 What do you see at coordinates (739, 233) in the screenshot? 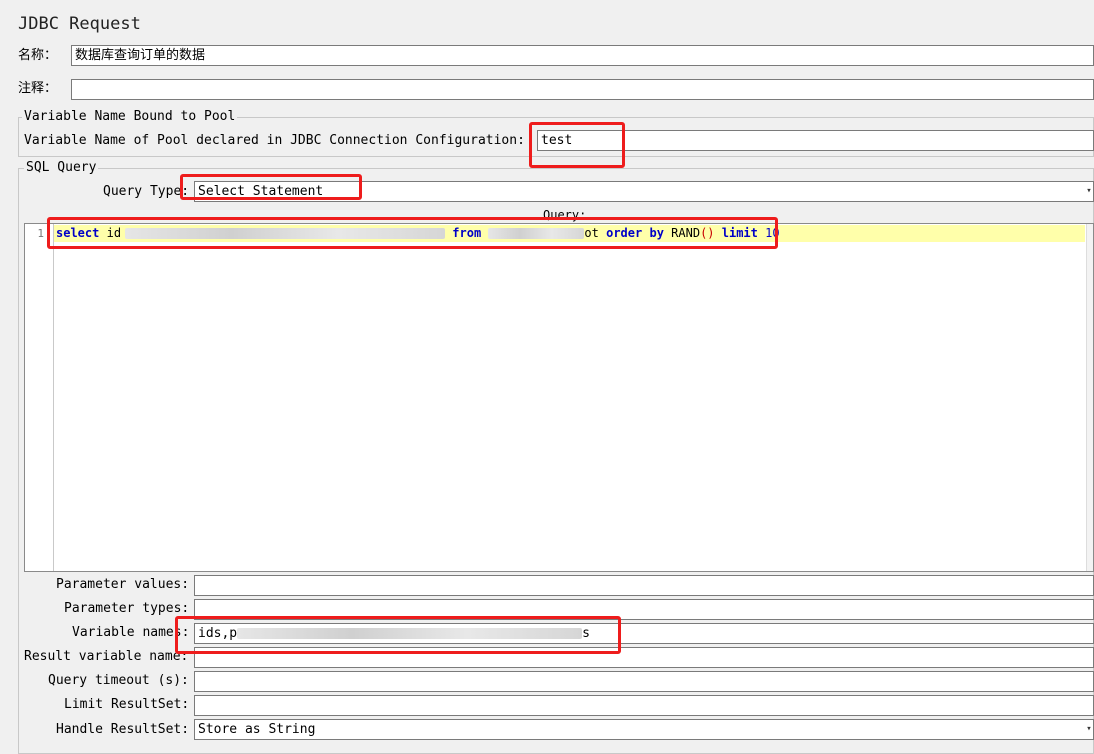
I see `keyword-limit: limit` at bounding box center [739, 233].